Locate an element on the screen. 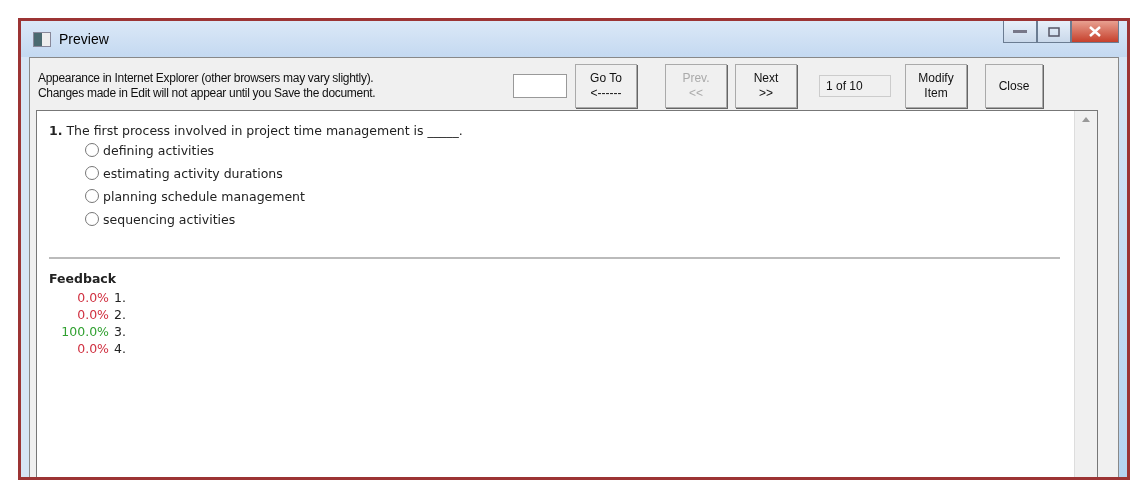  close-icon is located at coordinates (1095, 31).